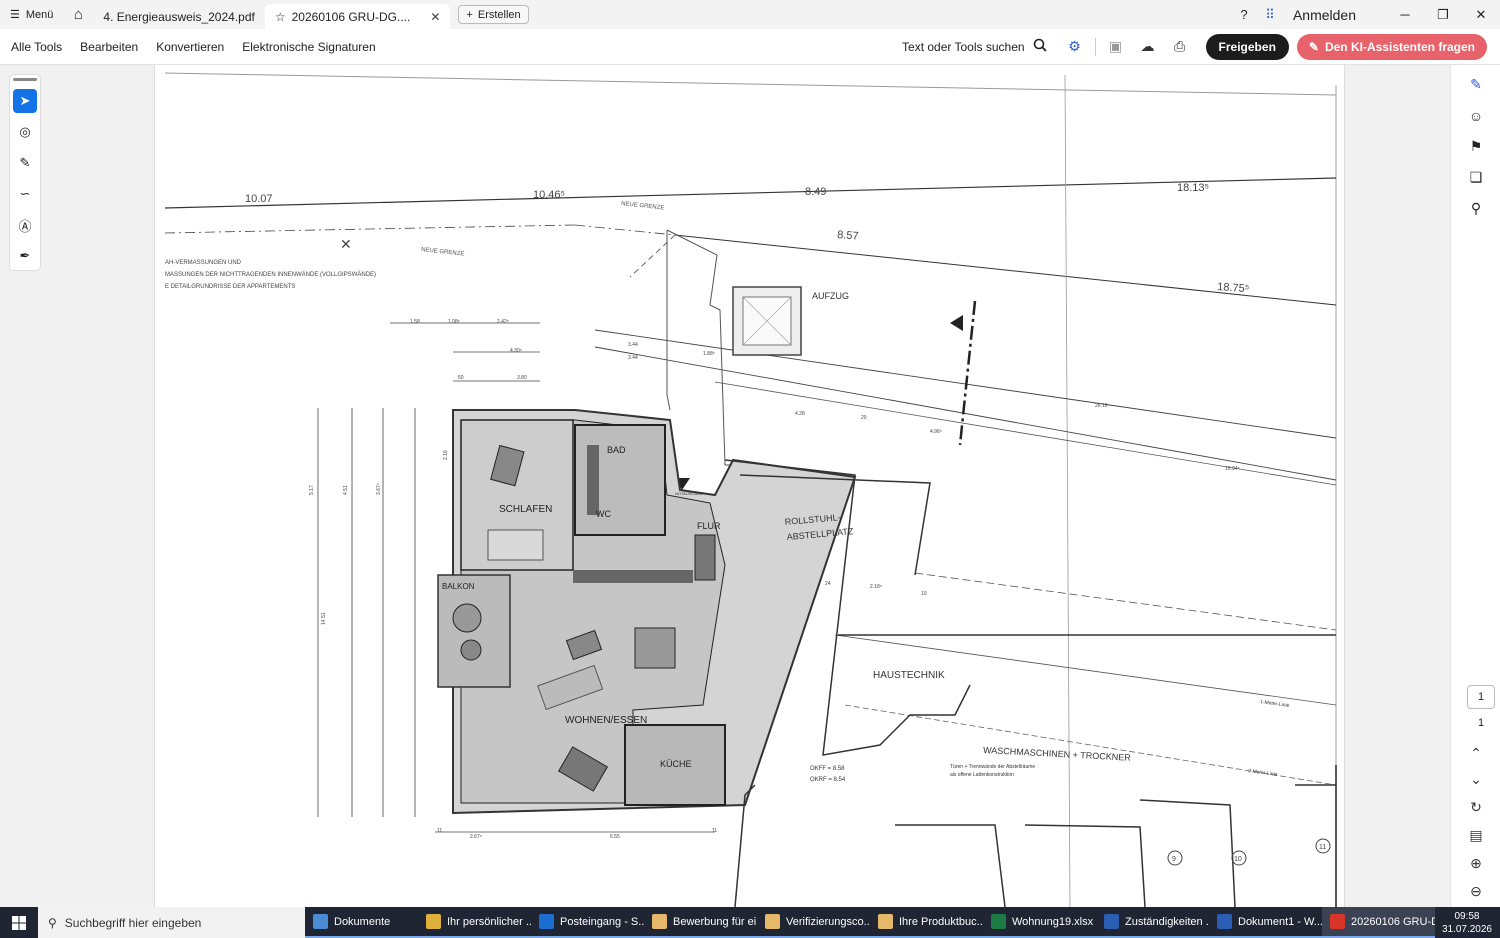 The width and height of the screenshot is (1500, 938). What do you see at coordinates (1313, 46) in the screenshot?
I see `ai-chat-icon: ✎` at bounding box center [1313, 46].